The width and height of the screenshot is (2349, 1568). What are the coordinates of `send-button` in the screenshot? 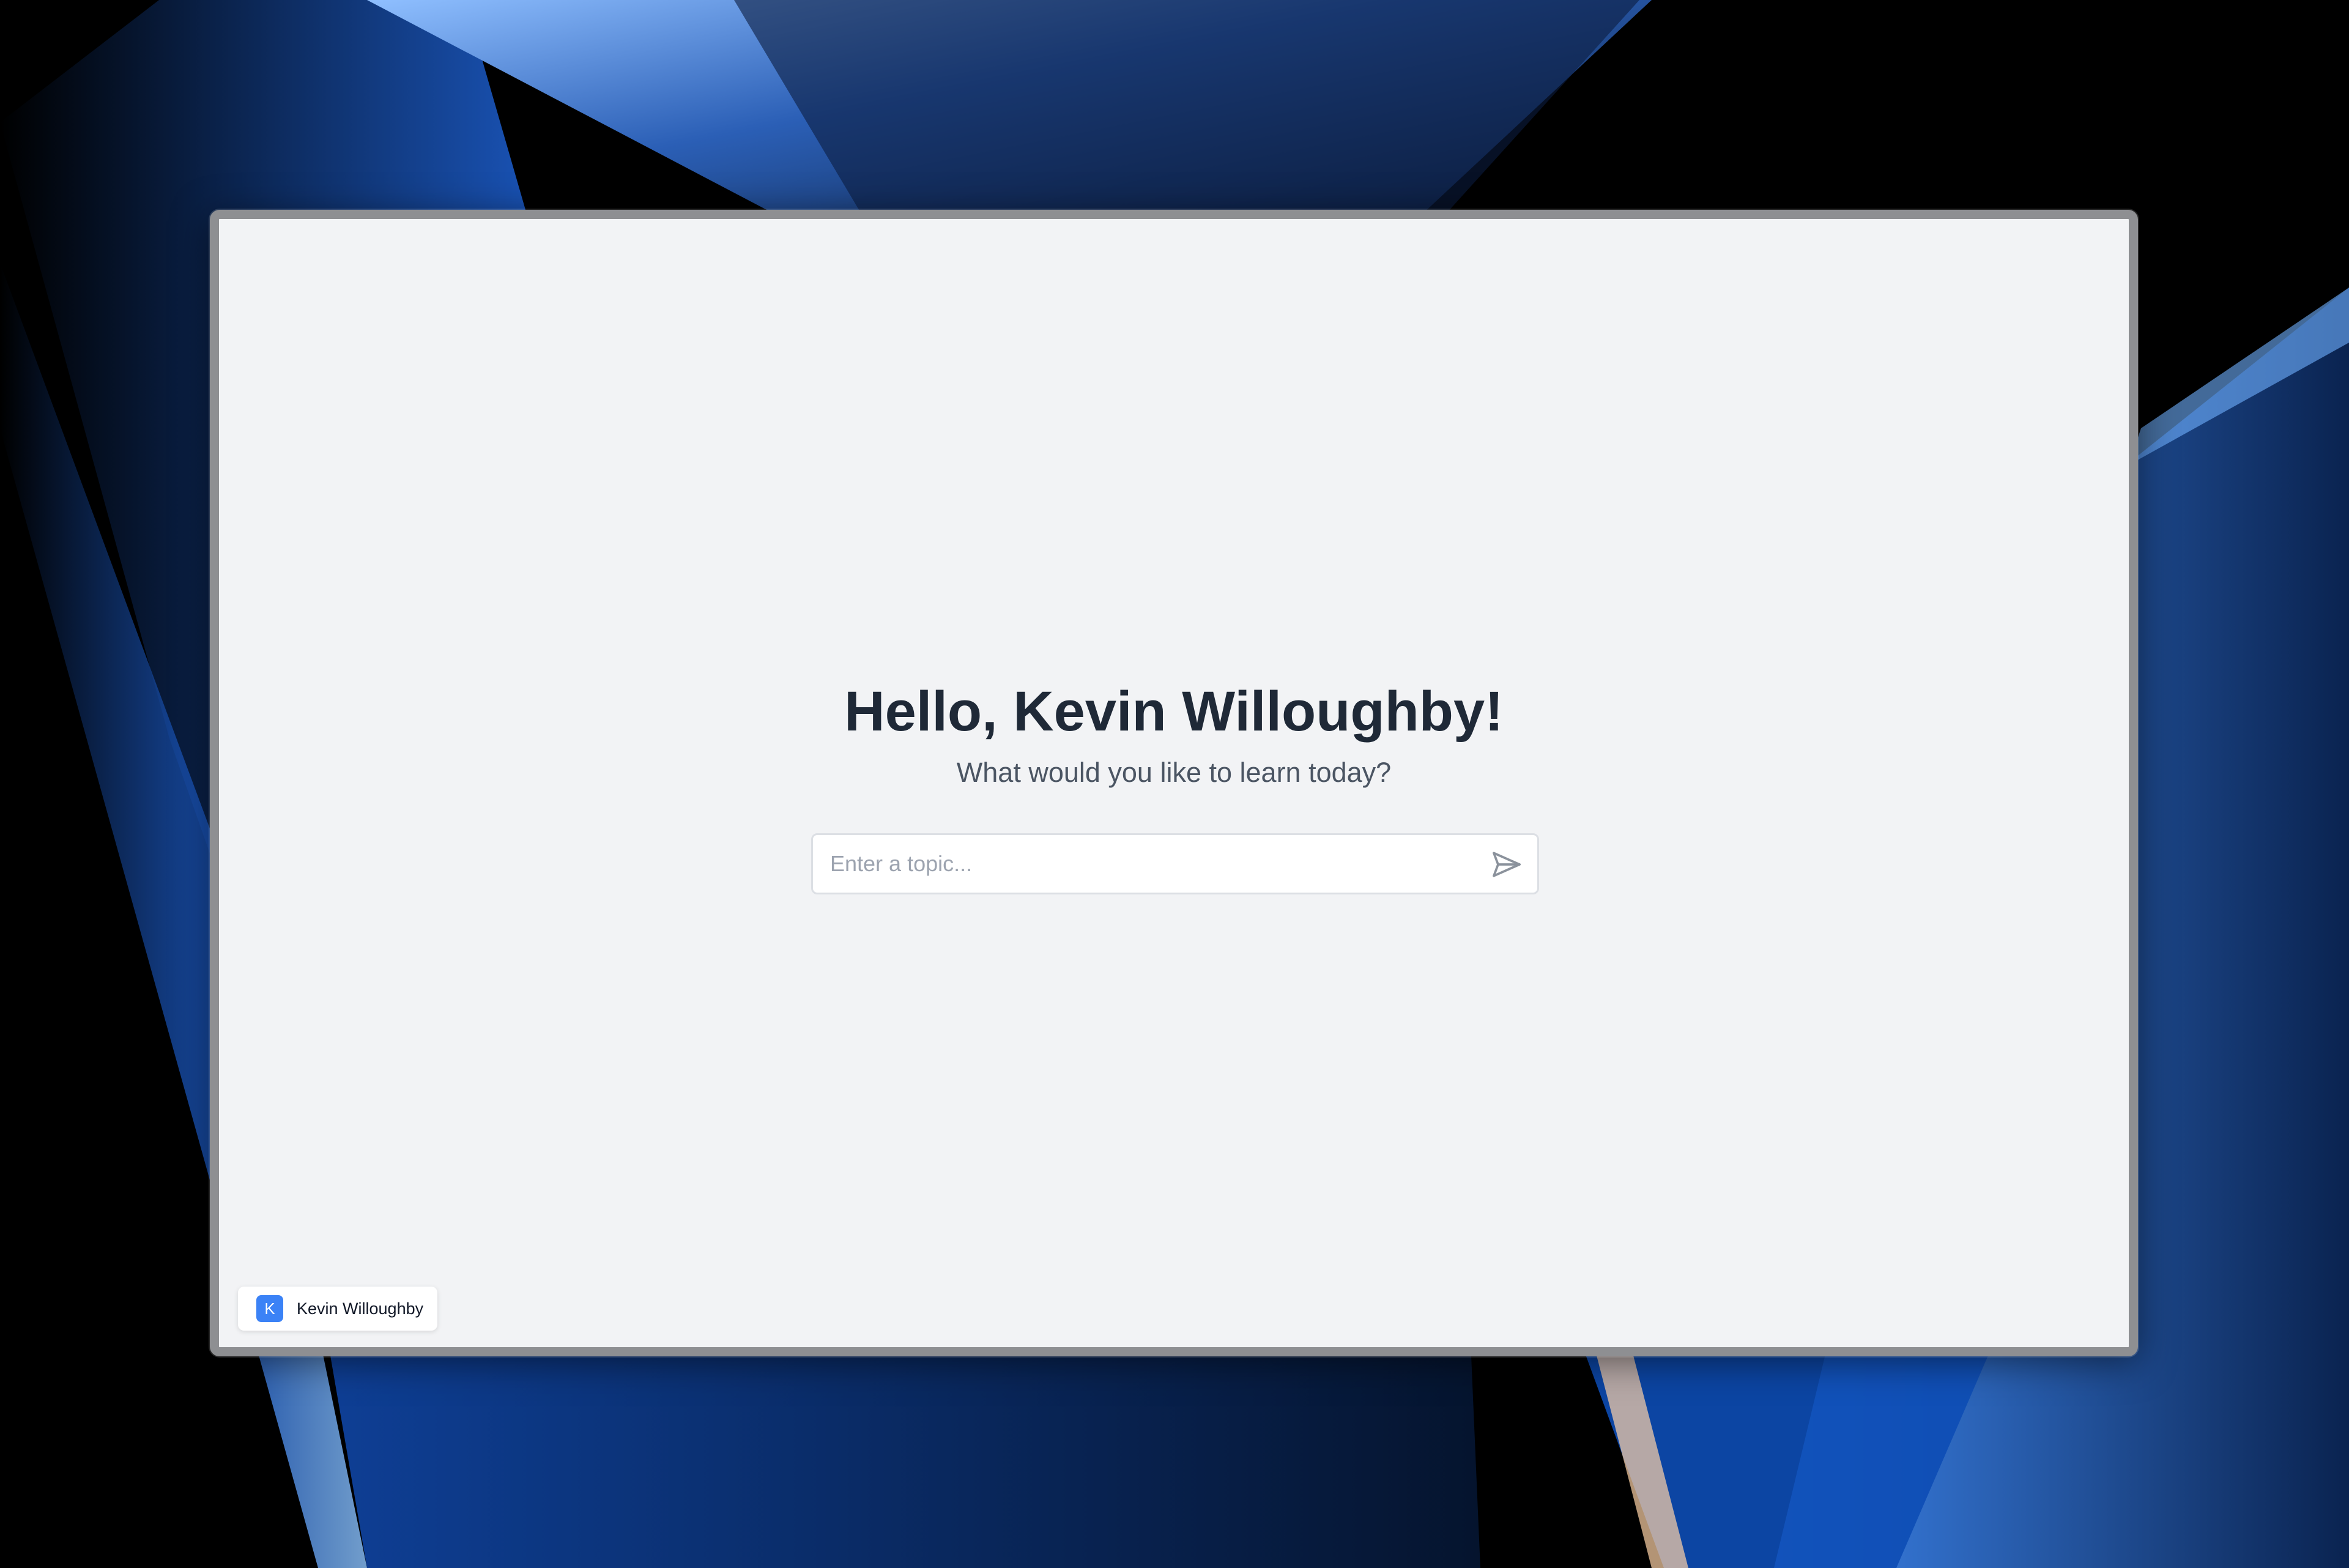 It's located at (1507, 864).